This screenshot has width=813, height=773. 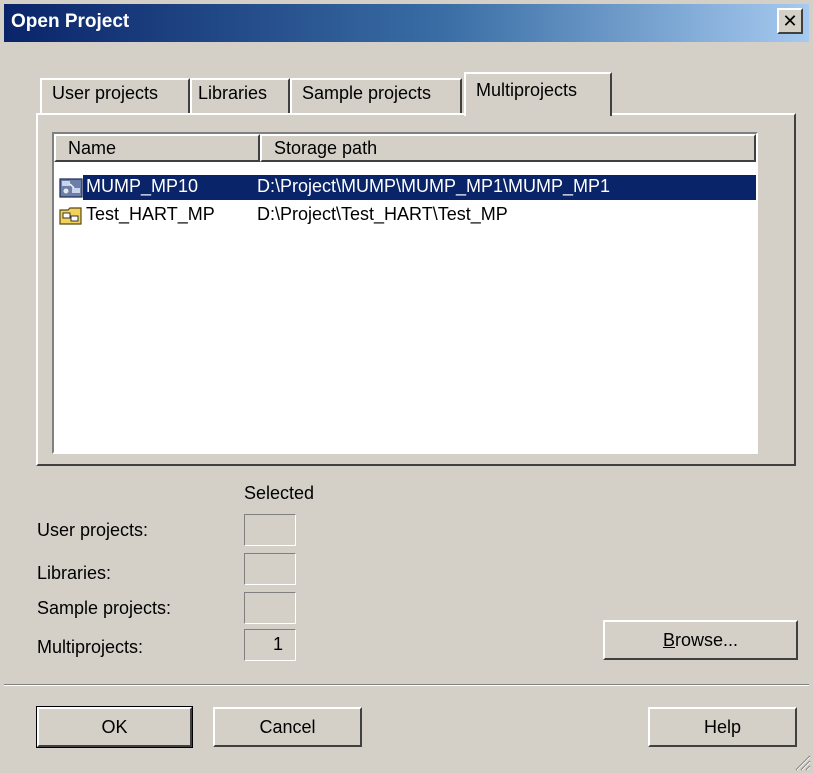 I want to click on tab-user-projects: User projects, so click(x=115, y=95).